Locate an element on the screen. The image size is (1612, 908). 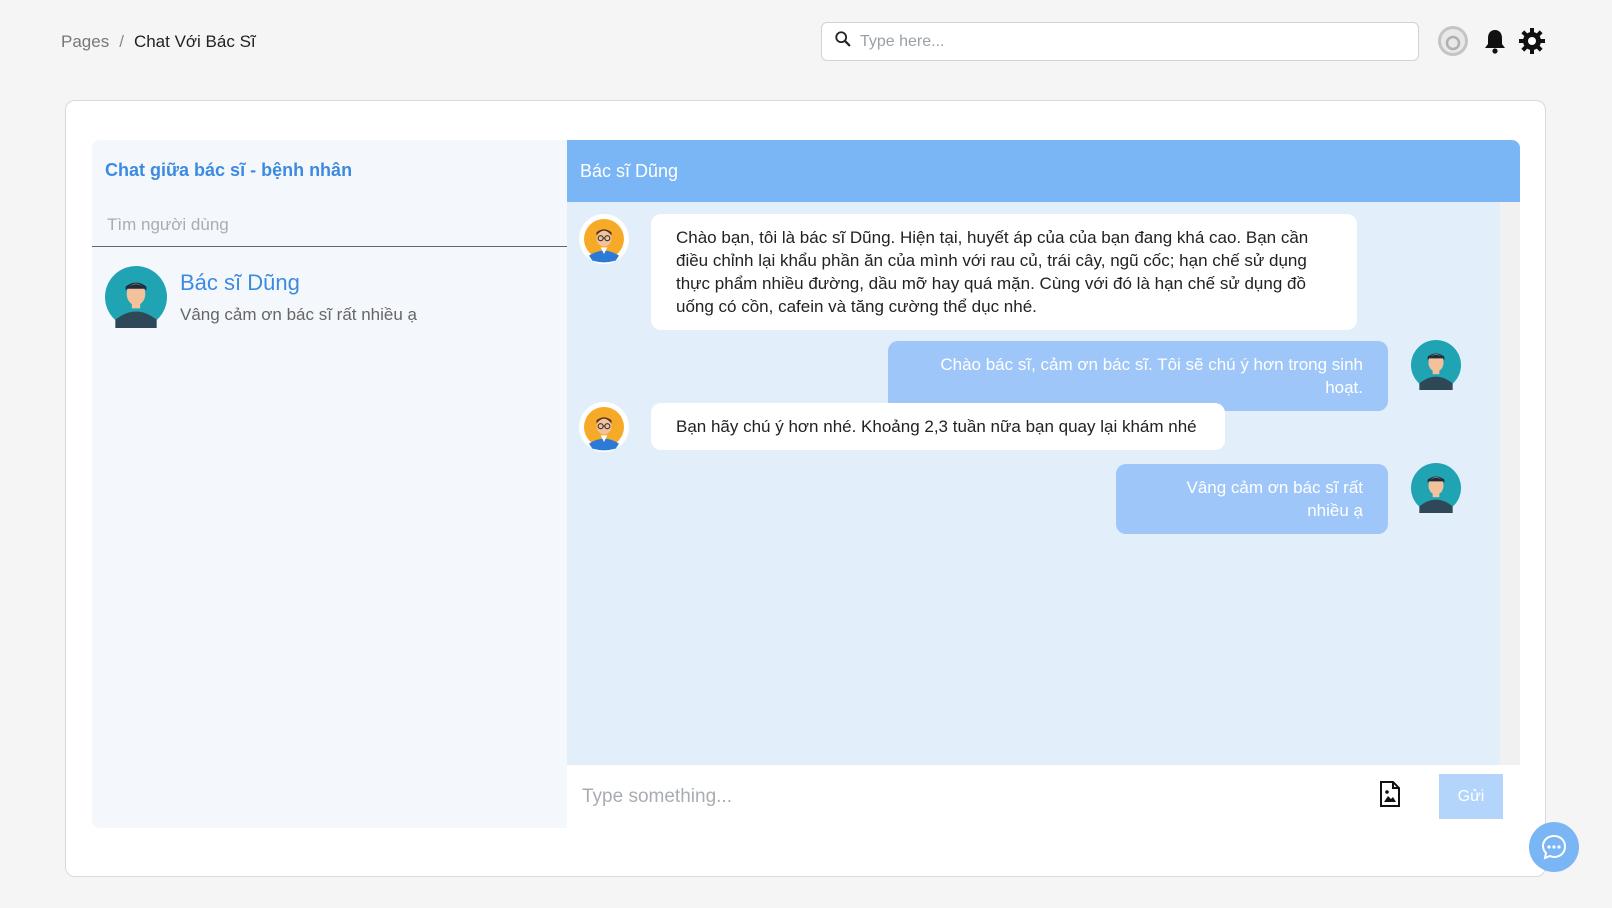
breadcrumb-current: Chat Với Bác Sĩ is located at coordinates (194, 41).